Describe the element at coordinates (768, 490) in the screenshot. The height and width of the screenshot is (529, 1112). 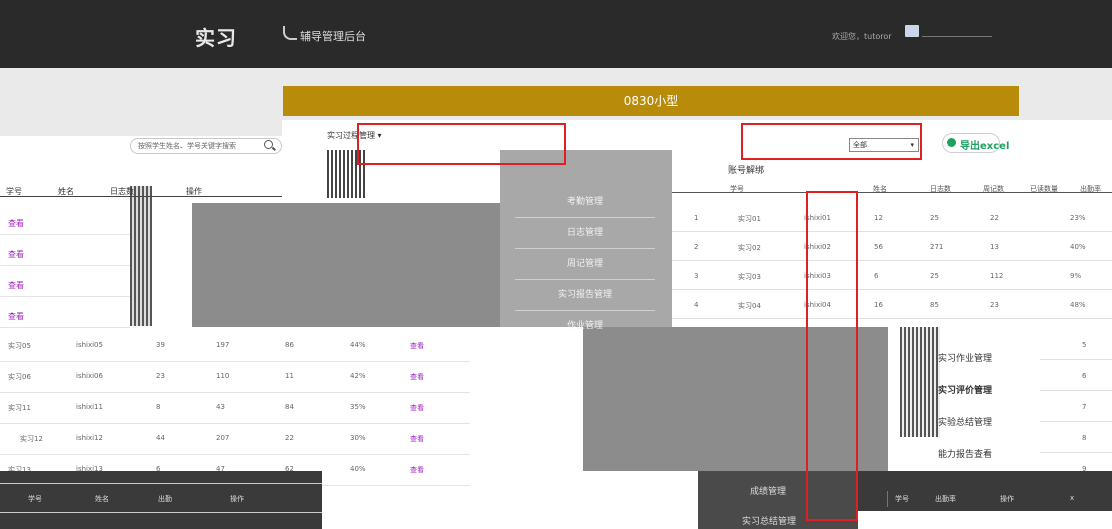
I see `bottom-menu-item: 成绩管理` at that location.